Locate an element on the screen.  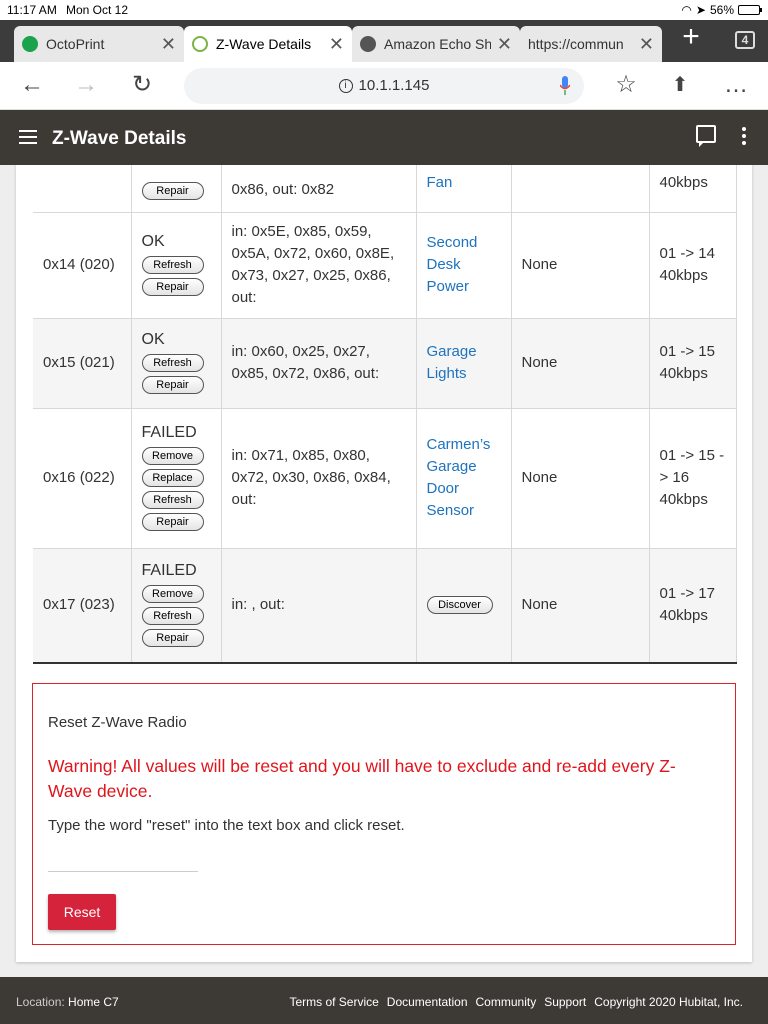
reload-icon: ↻ is located at coordinates (142, 86).